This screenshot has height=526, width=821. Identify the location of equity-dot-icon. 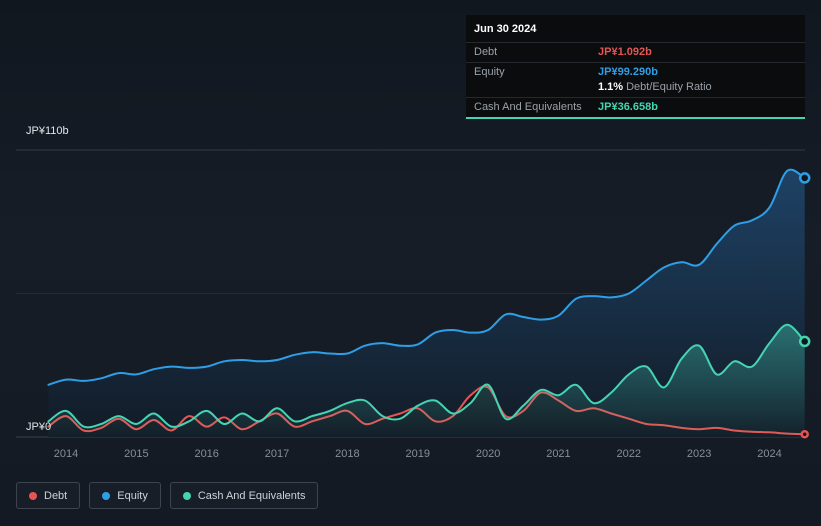
(106, 495).